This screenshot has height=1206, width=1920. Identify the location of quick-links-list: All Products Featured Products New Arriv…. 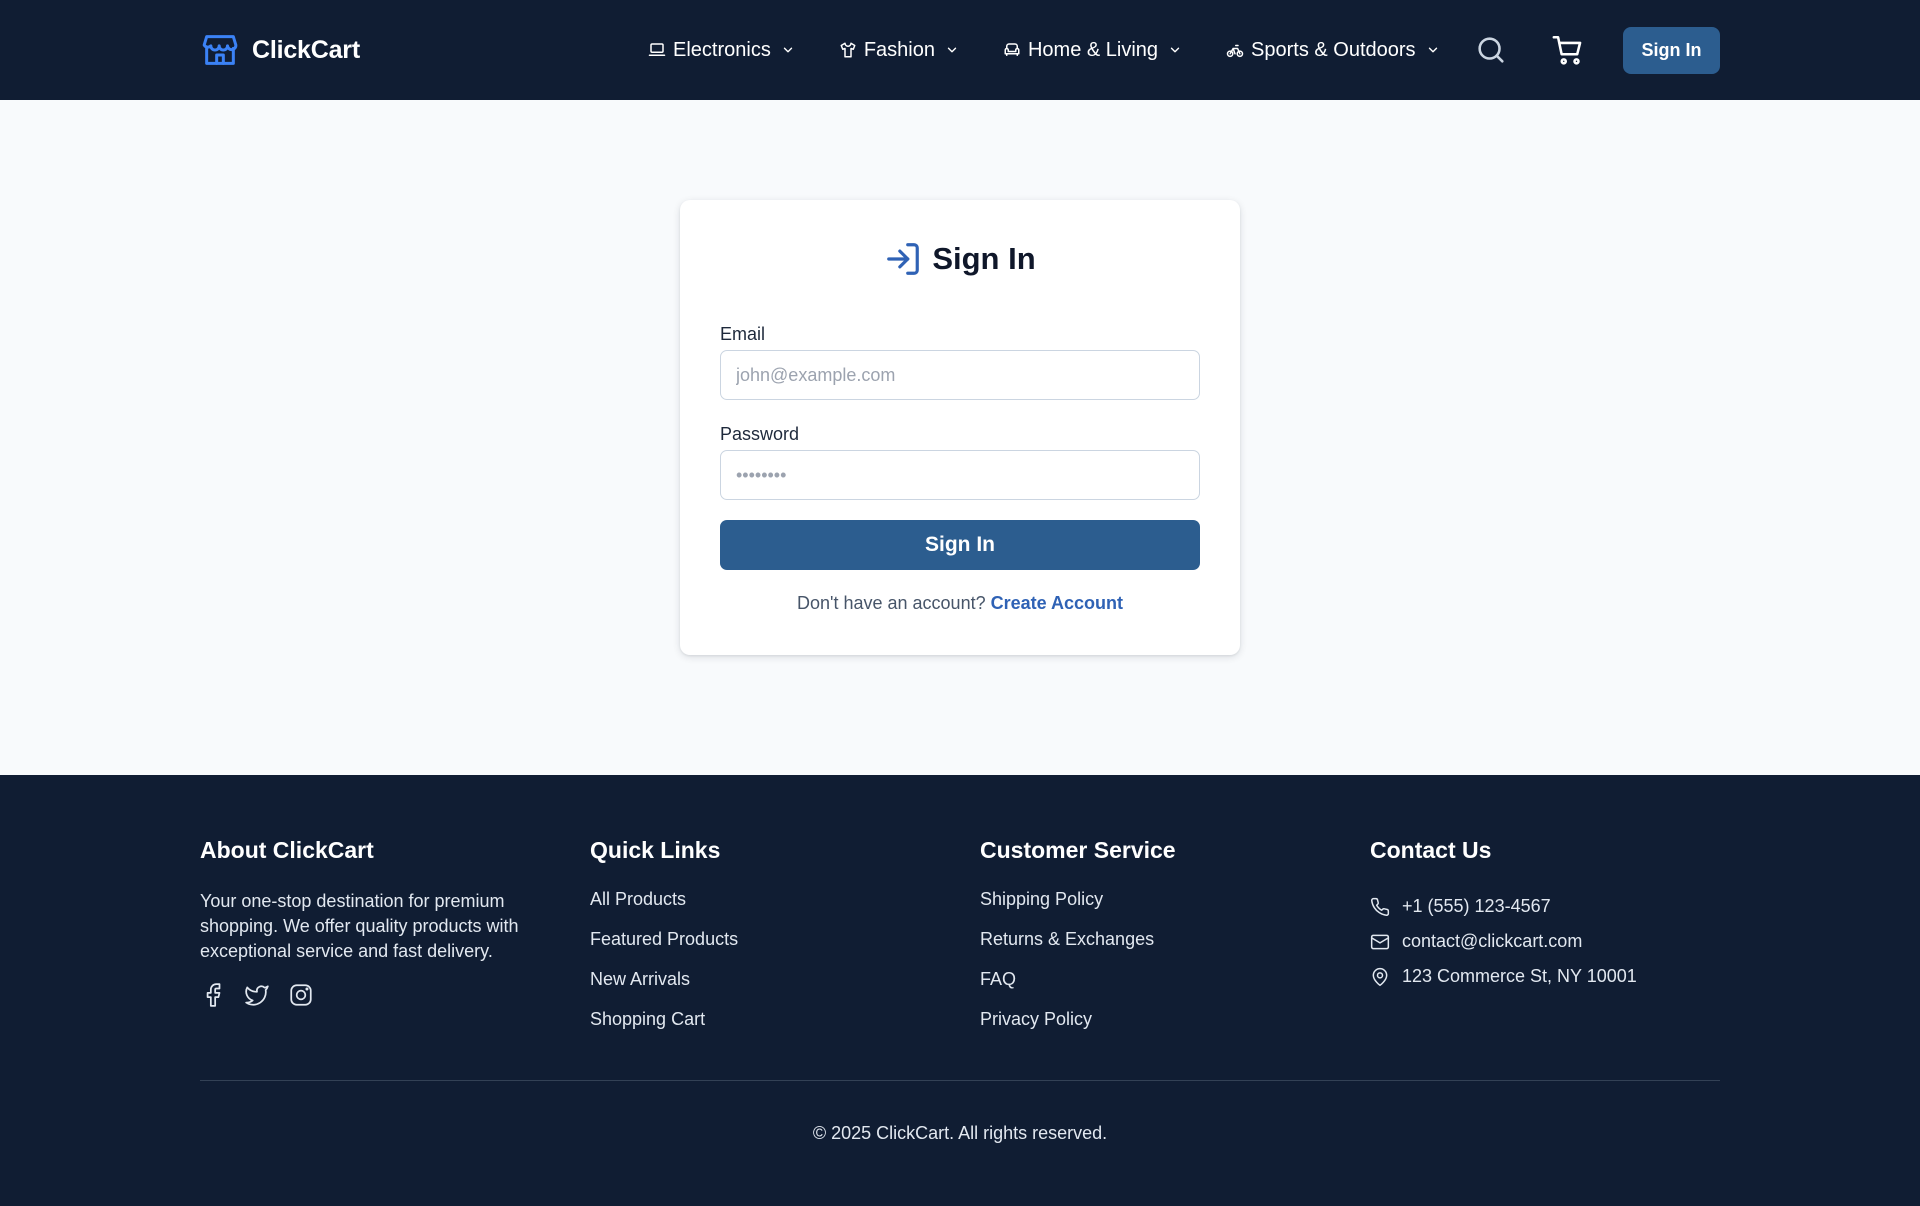
(664, 969).